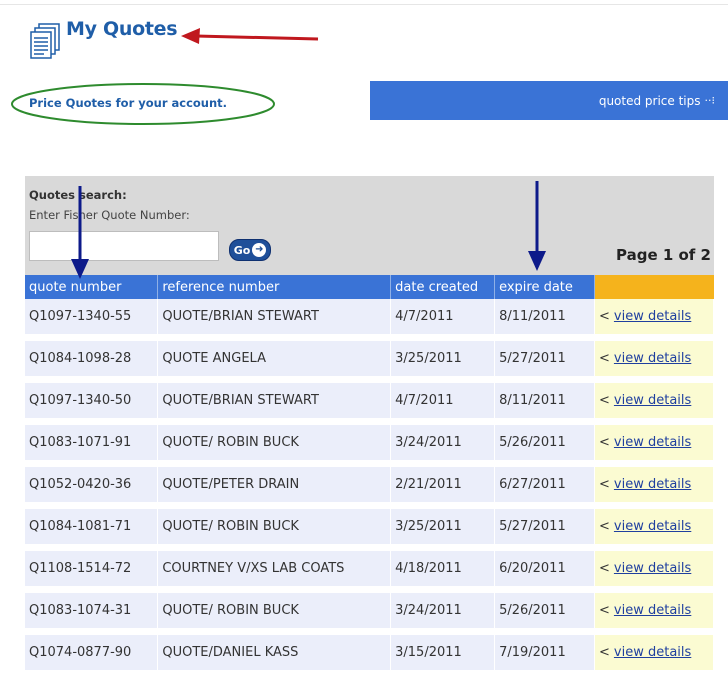 The width and height of the screenshot is (728, 677). Describe the element at coordinates (663, 255) in the screenshot. I see `page-indicator: Page 1 of 2` at that location.